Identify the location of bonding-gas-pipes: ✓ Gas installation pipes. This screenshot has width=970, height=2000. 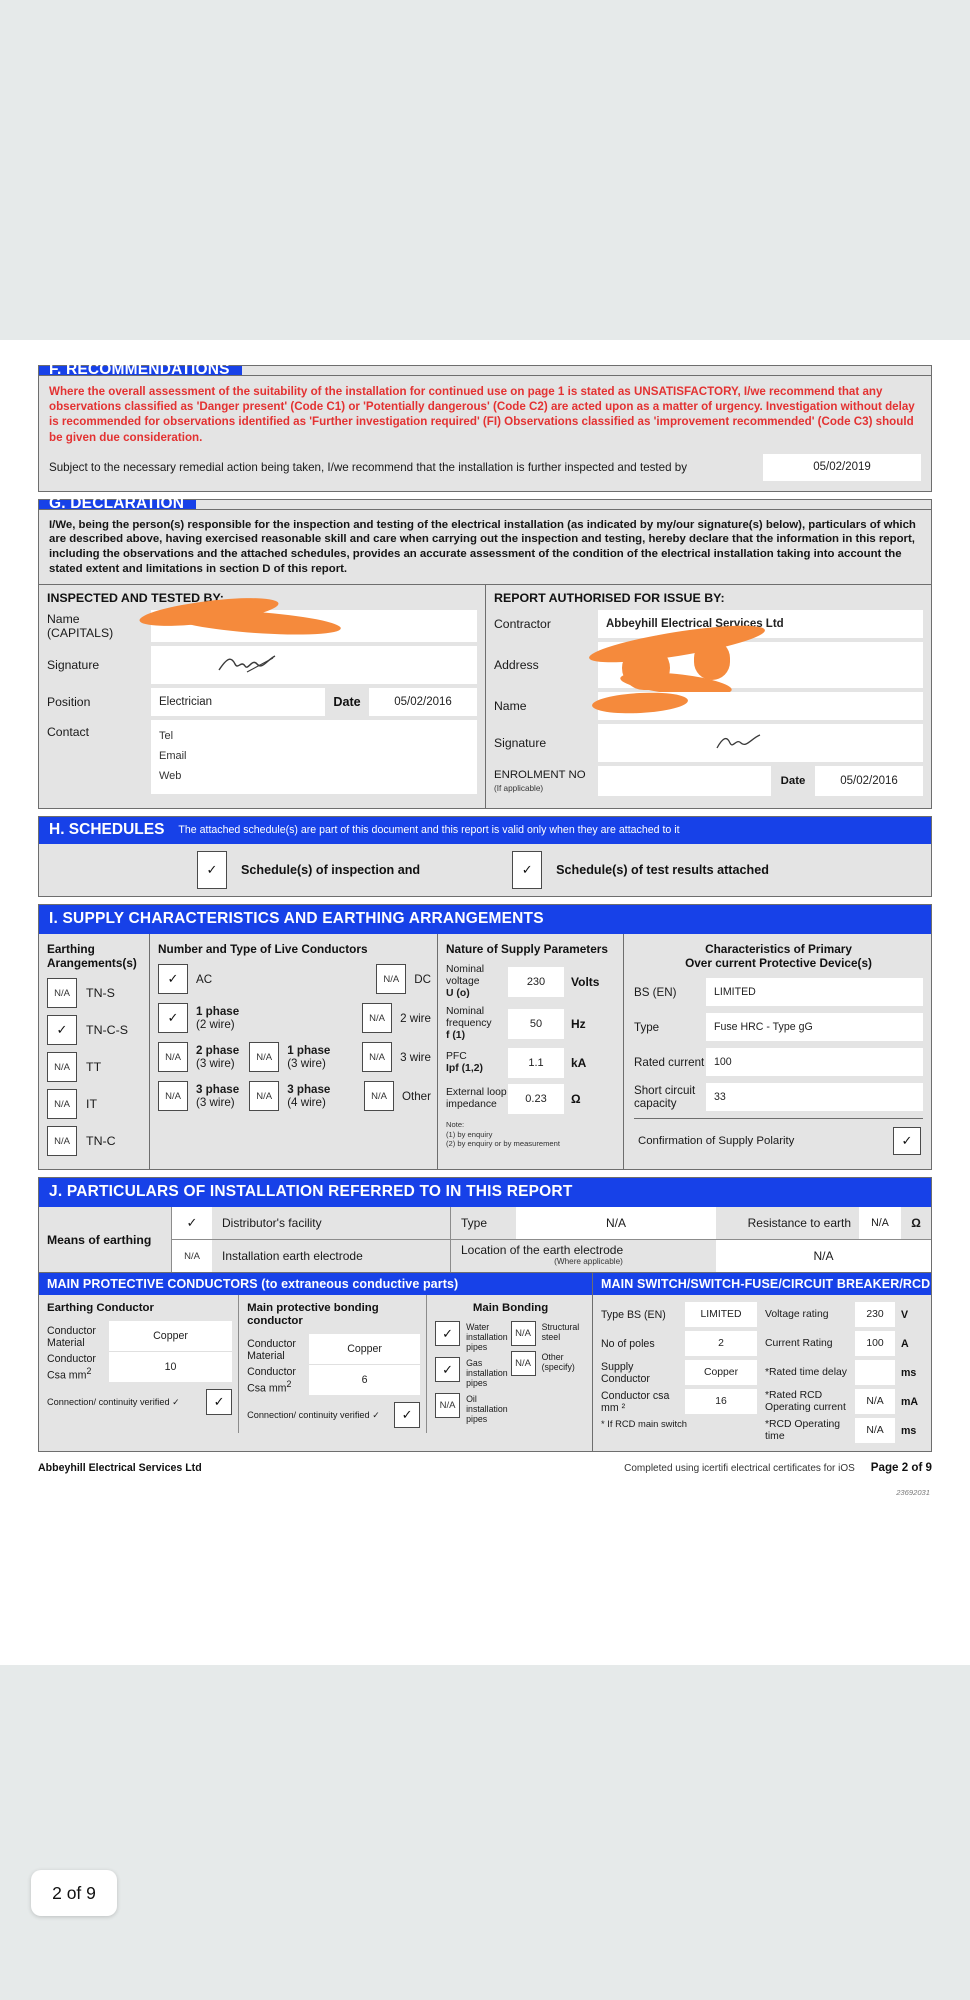
(472, 1372).